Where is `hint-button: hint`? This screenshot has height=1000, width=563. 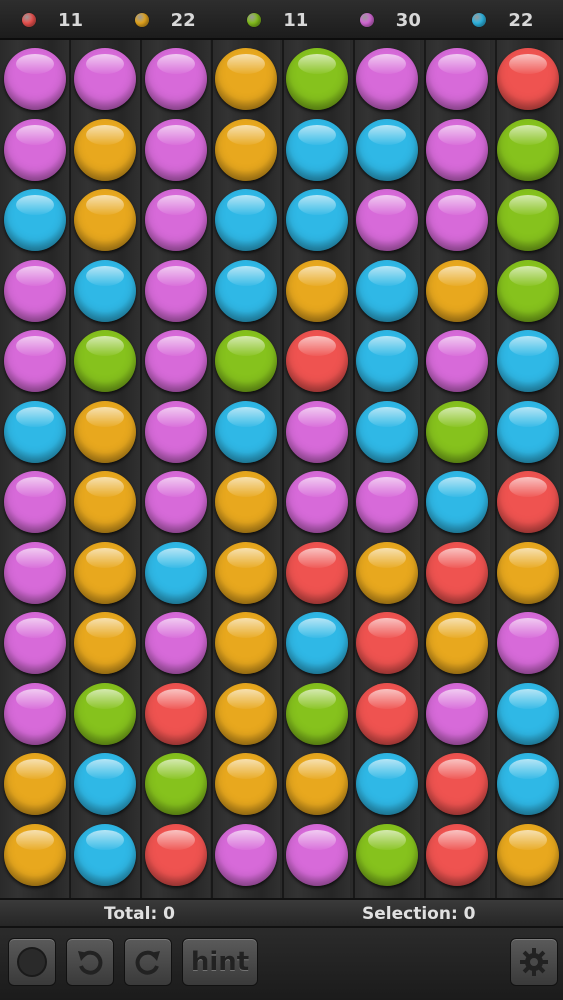 hint-button: hint is located at coordinates (220, 962).